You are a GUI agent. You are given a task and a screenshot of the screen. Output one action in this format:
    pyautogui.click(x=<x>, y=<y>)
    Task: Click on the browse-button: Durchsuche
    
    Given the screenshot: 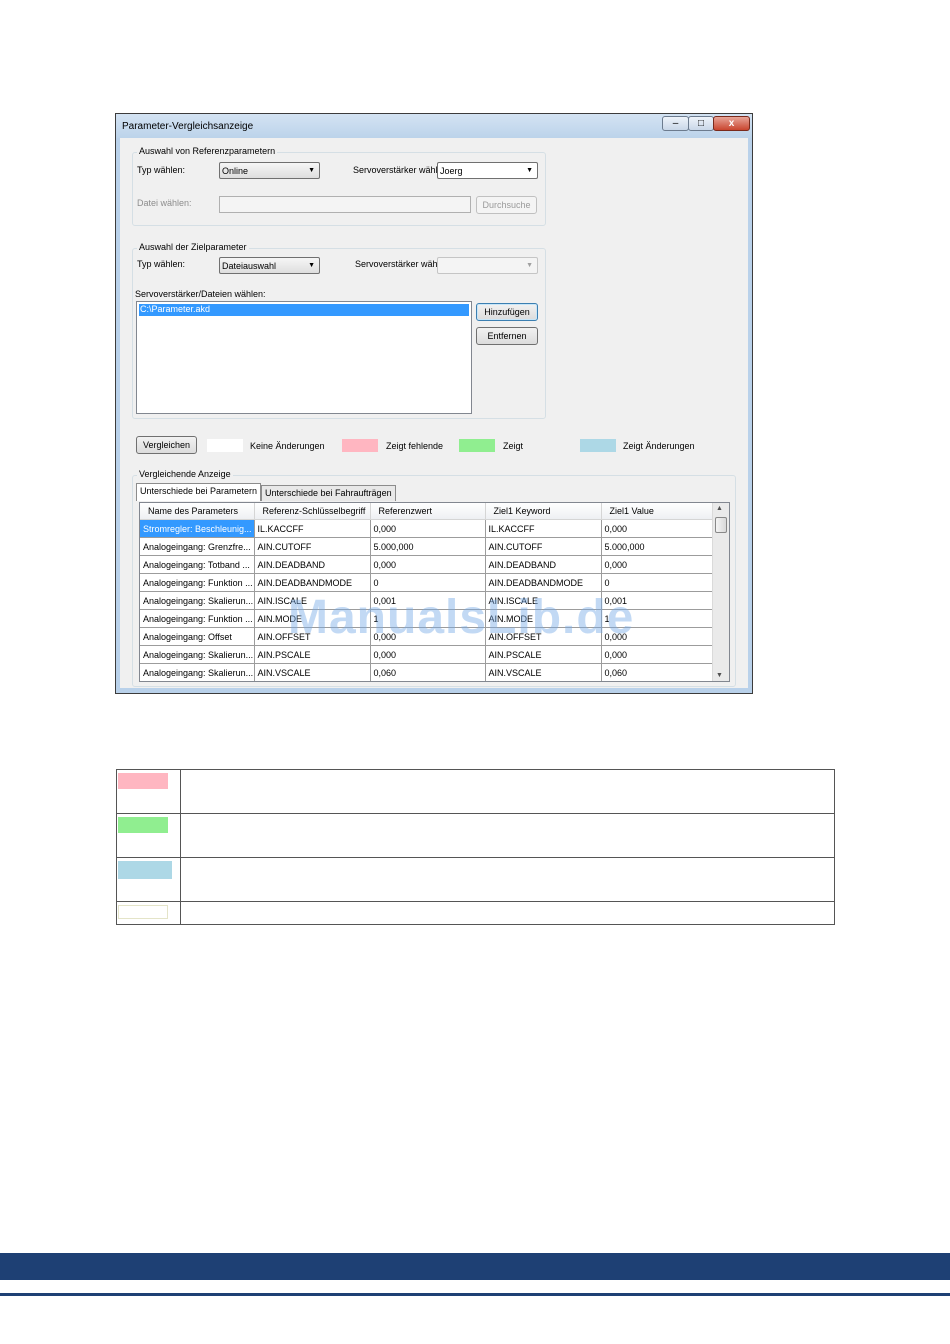 What is the action you would take?
    pyautogui.click(x=506, y=205)
    